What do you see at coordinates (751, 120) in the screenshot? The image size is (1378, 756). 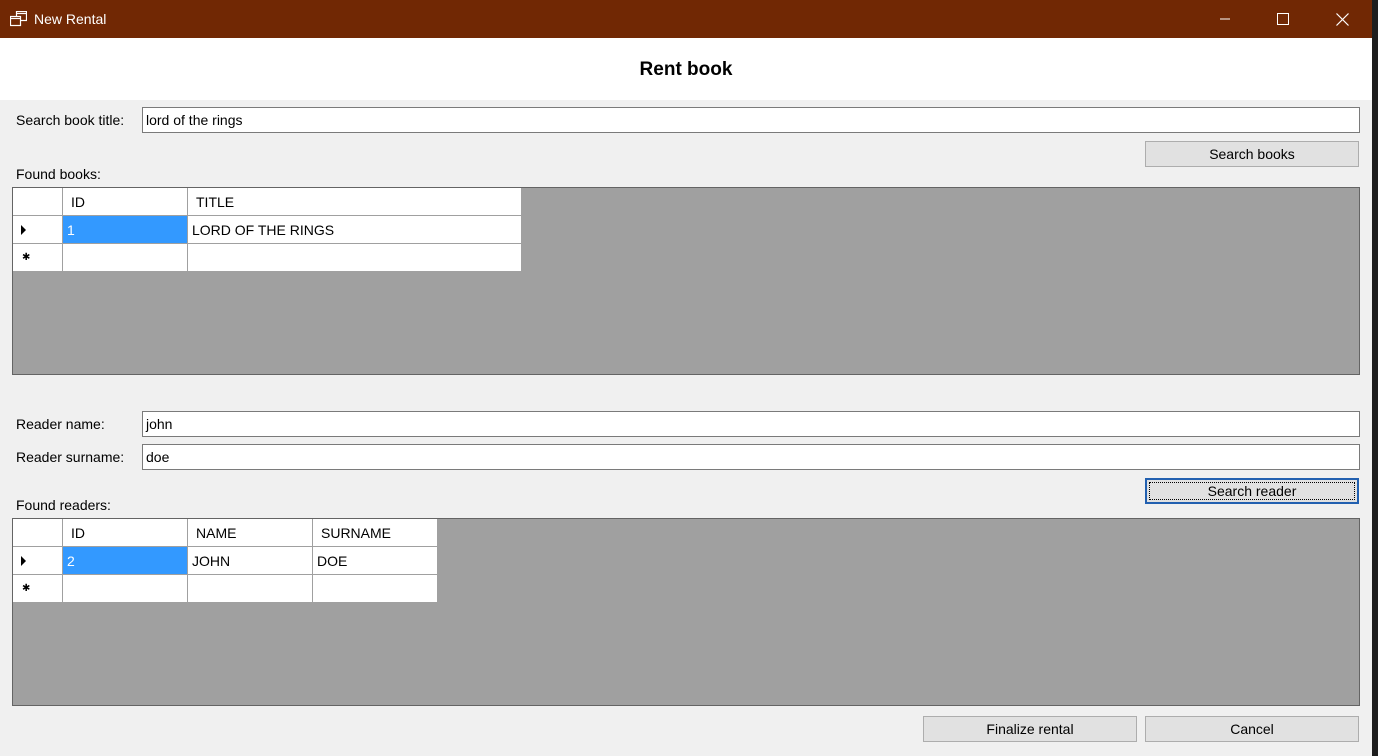 I see `book-title-input: lord of the rings` at bounding box center [751, 120].